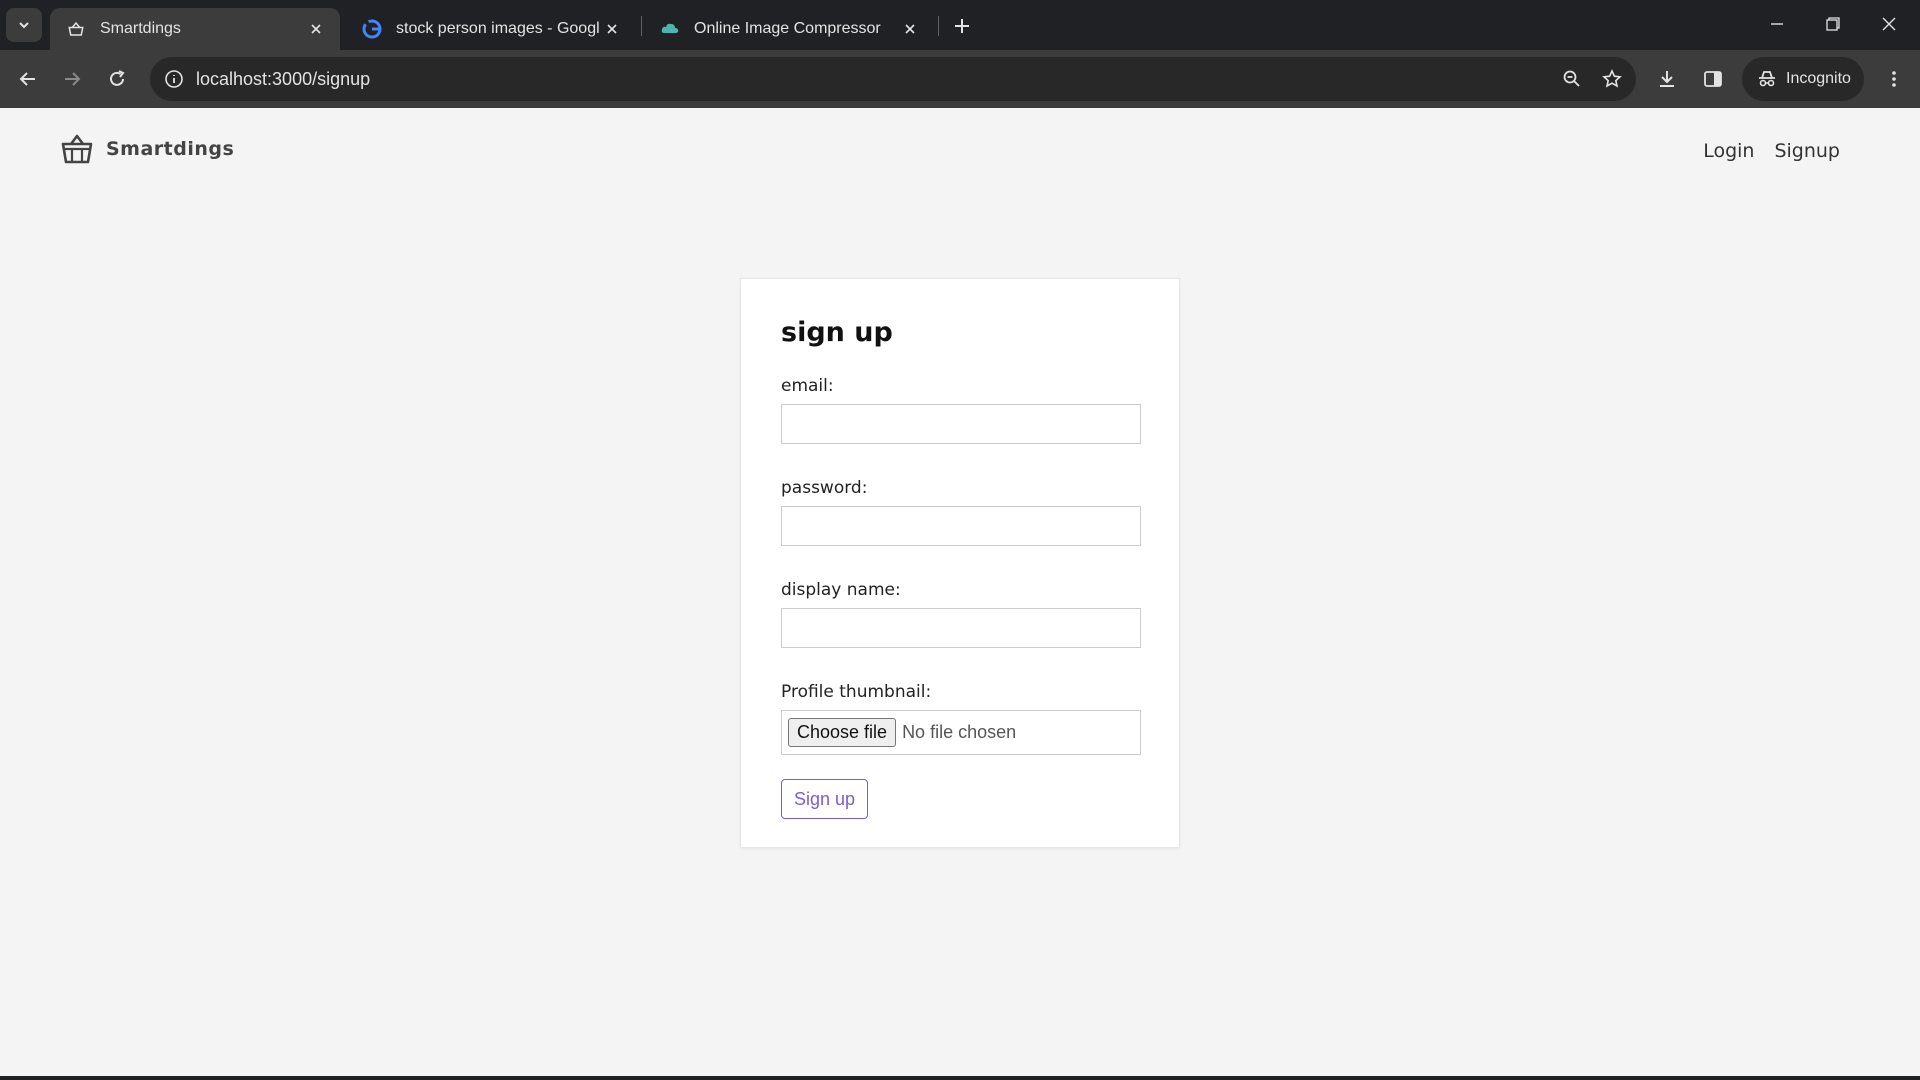  What do you see at coordinates (195, 29) in the screenshot?
I see `browser-tab-smartdings: Smartdings` at bounding box center [195, 29].